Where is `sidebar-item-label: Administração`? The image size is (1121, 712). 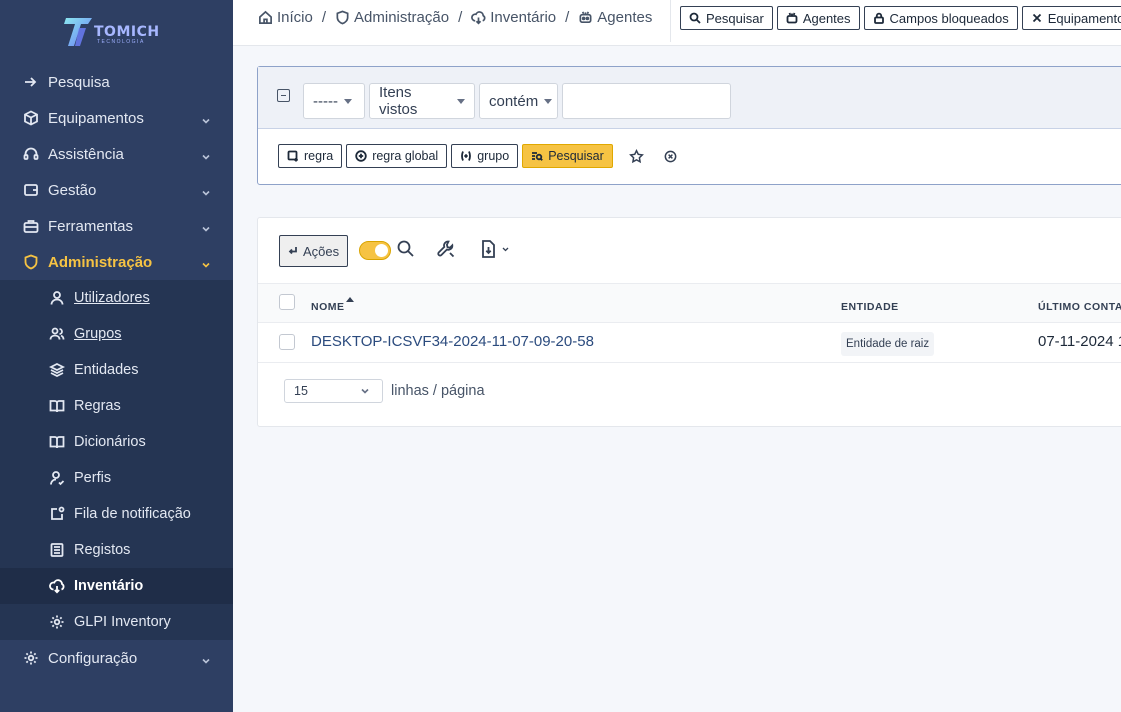
sidebar-item-label: Administração is located at coordinates (100, 262).